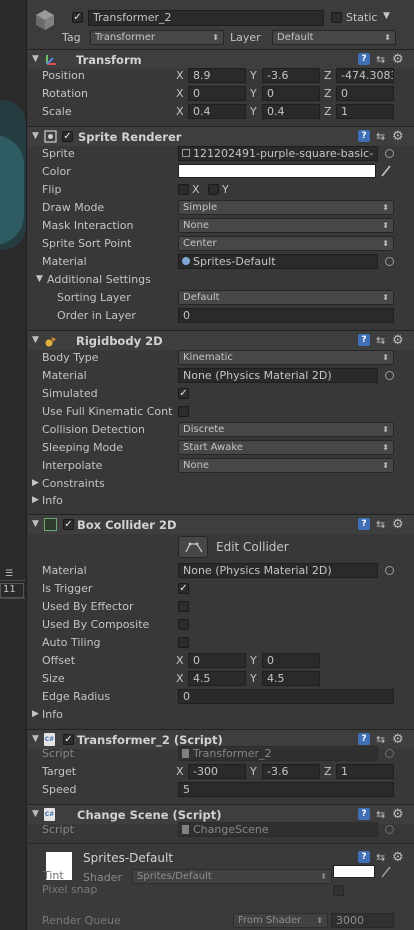  What do you see at coordinates (286, 447) in the screenshot?
I see `sleeping-dropdown: Start Awake ⬍` at bounding box center [286, 447].